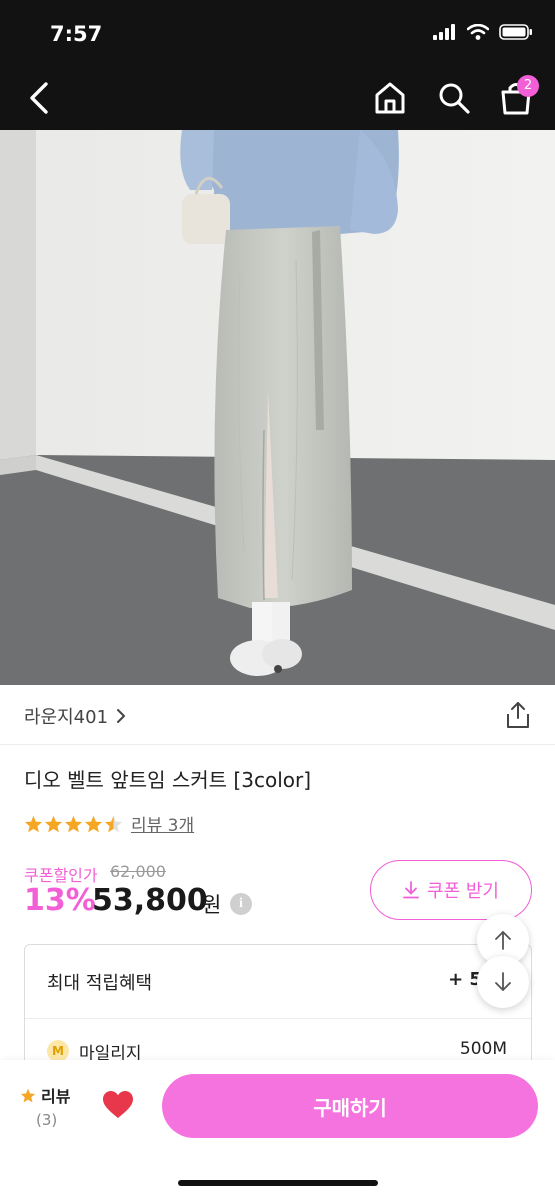 The image size is (555, 1200). I want to click on brand-row: 라운지401, so click(277, 715).